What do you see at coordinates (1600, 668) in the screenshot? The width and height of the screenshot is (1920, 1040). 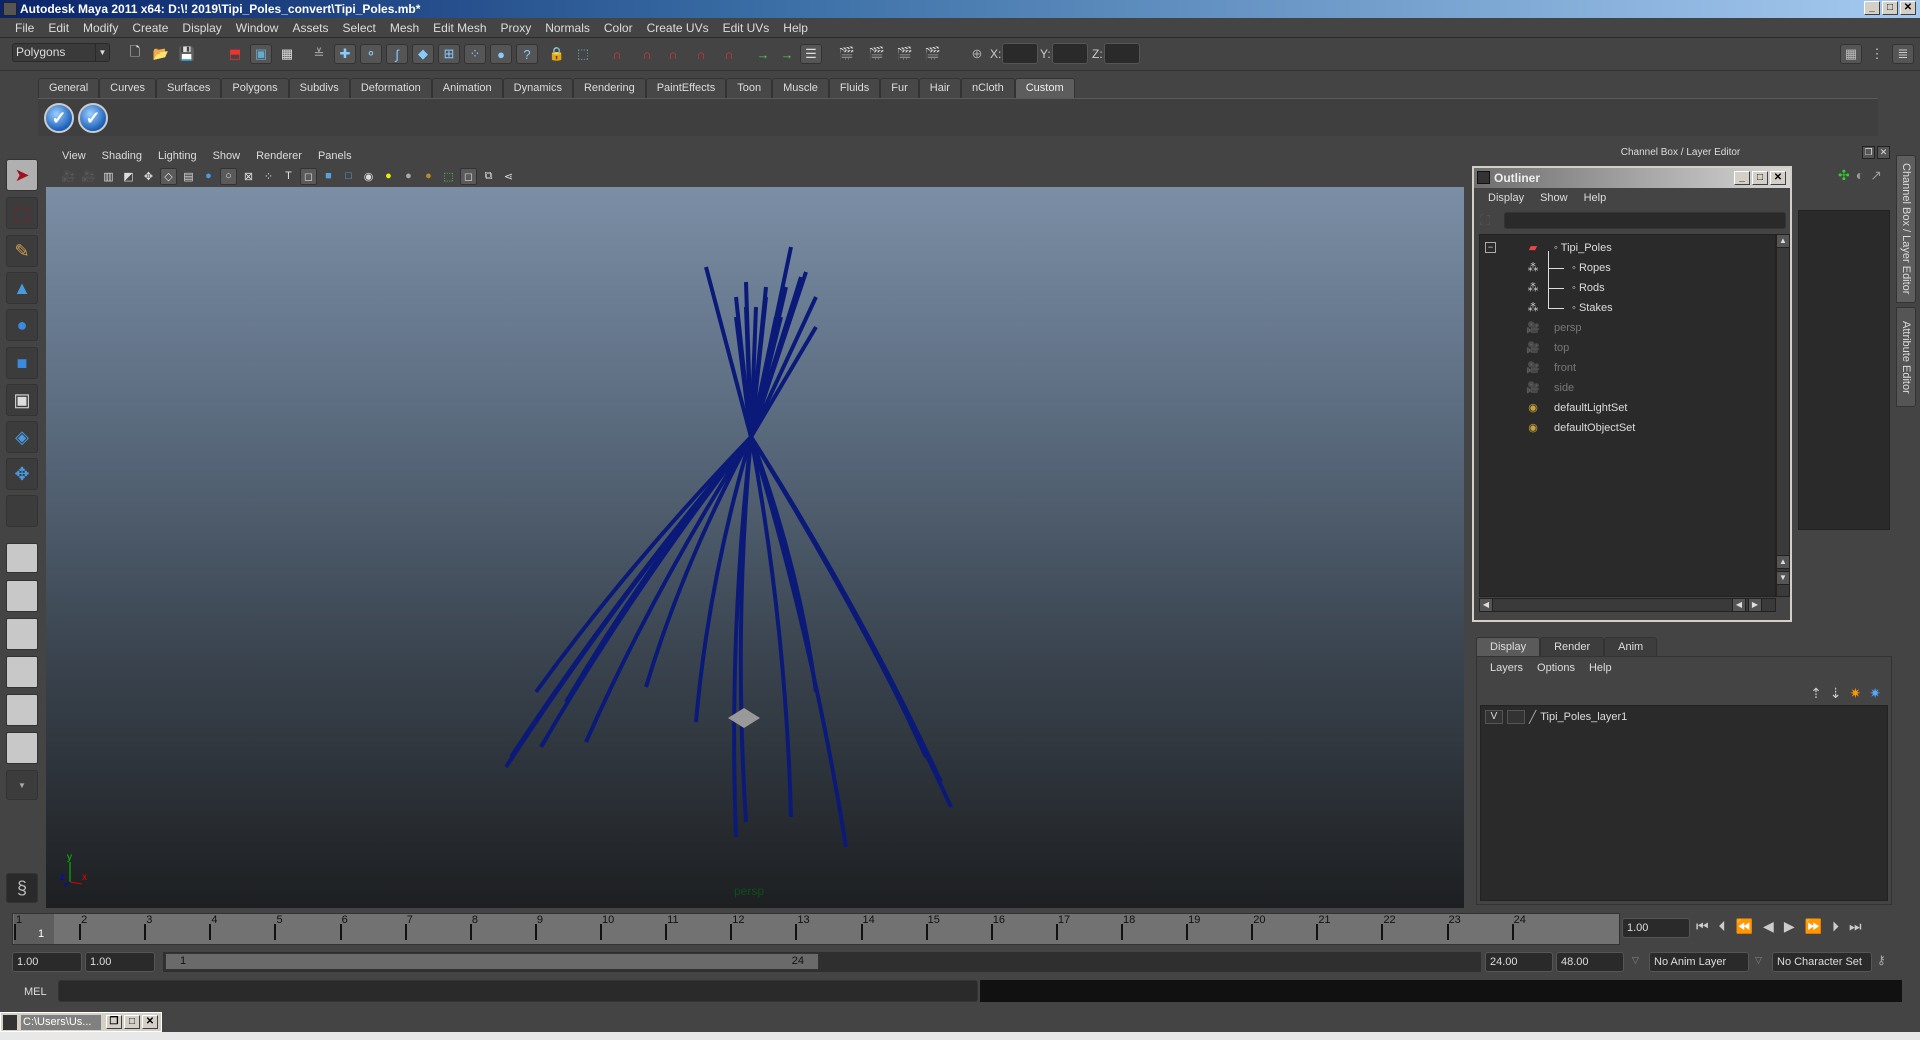 I see `layer-menu-help: Help` at bounding box center [1600, 668].